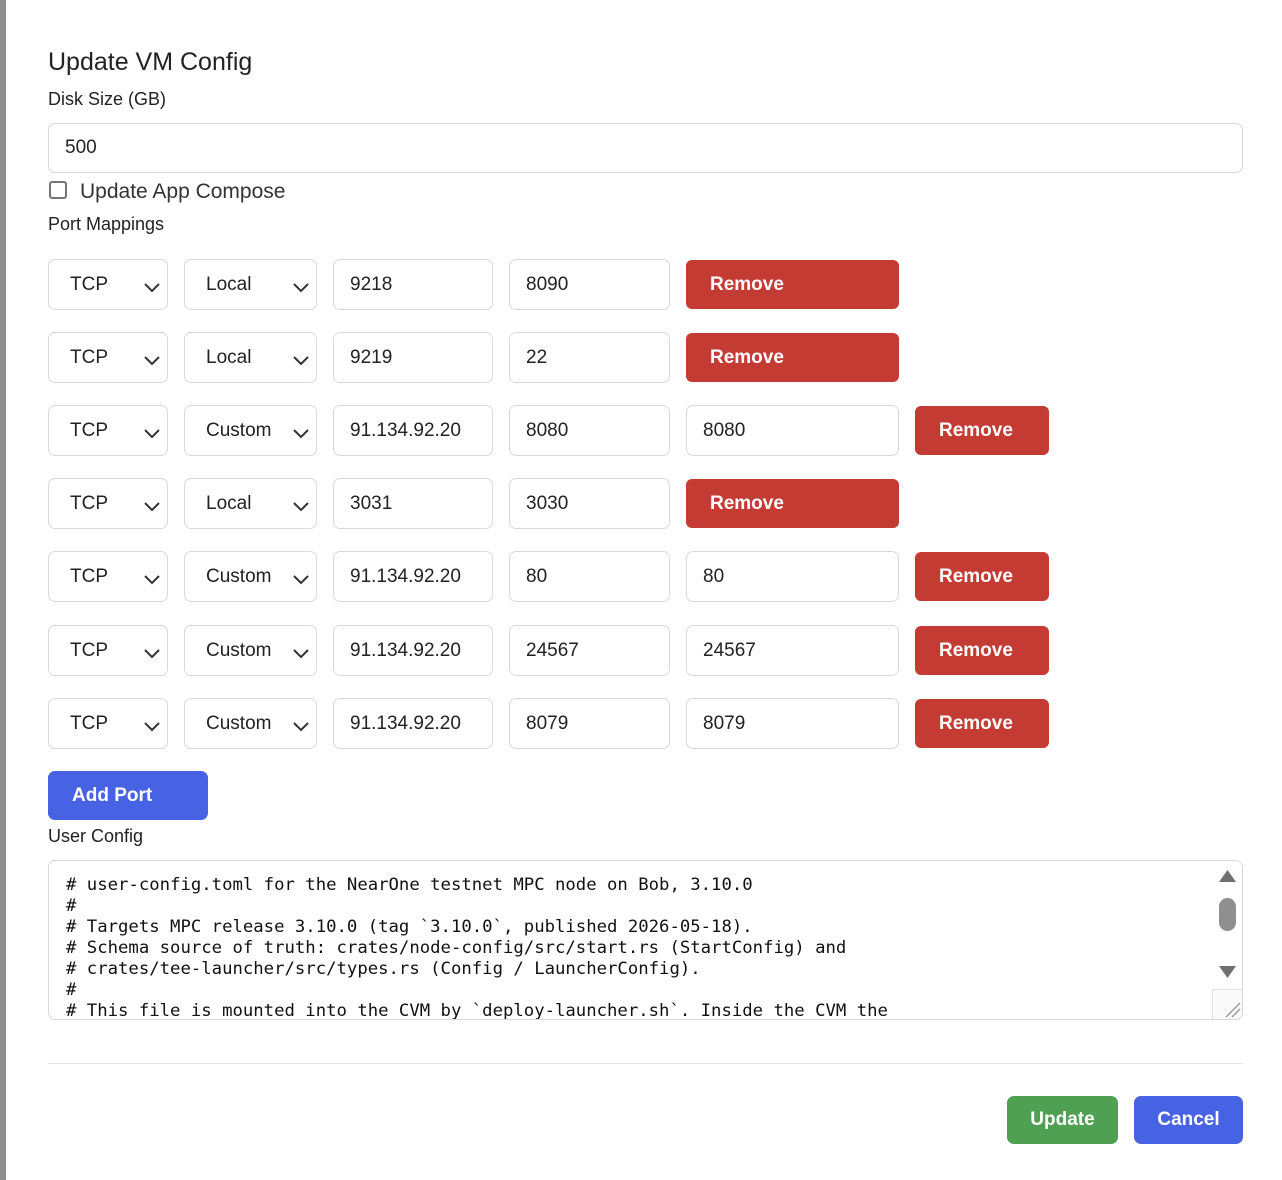 The width and height of the screenshot is (1282, 1180). Describe the element at coordinates (183, 191) in the screenshot. I see `update-app-compose-label: Update App Compose` at that location.